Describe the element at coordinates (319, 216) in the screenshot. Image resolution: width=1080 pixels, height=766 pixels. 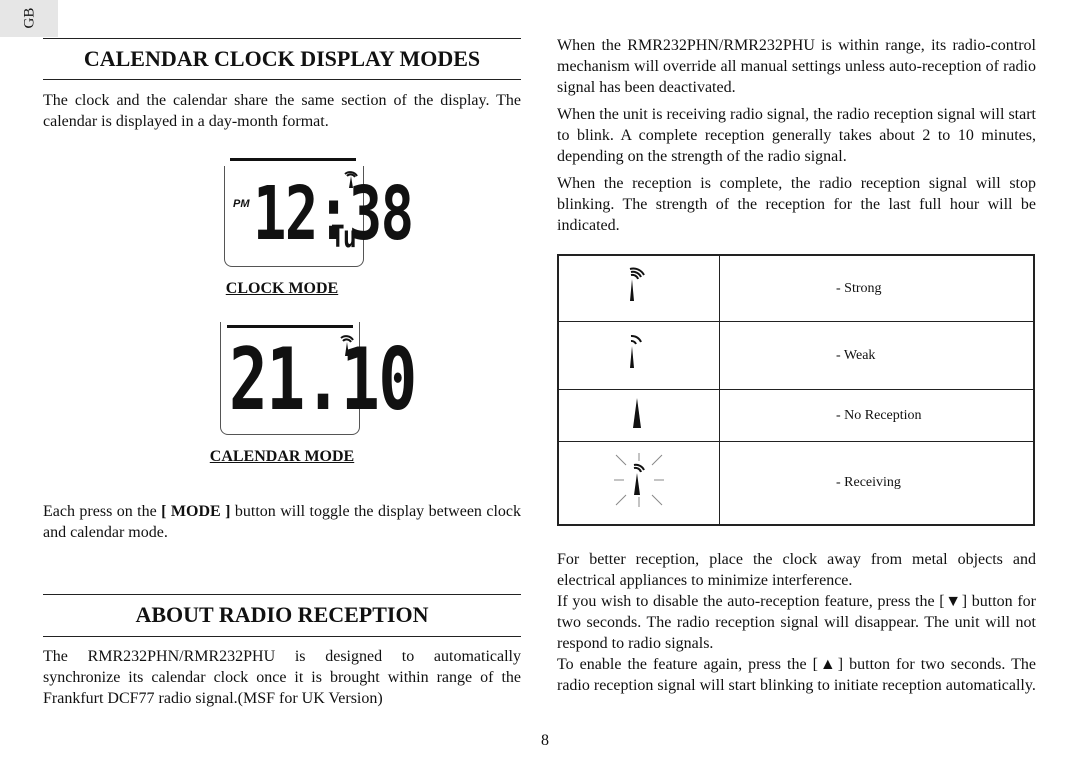
I see `clock-lcd: PM 12:38 Tu` at that location.